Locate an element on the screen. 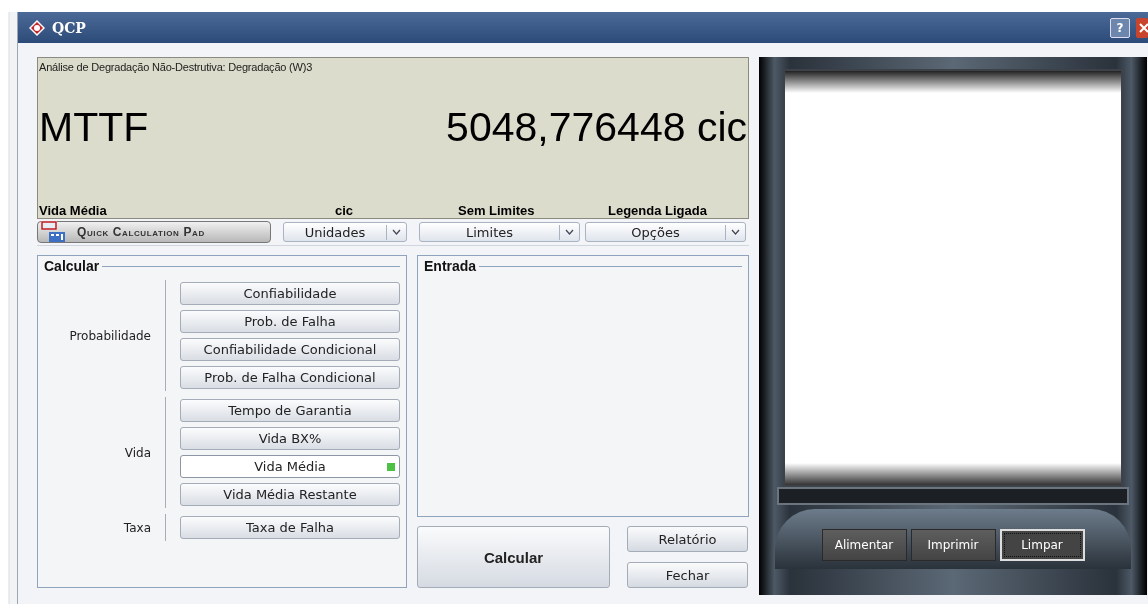 The image size is (1148, 604). calculation-button: Confiabilidade is located at coordinates (290, 293).